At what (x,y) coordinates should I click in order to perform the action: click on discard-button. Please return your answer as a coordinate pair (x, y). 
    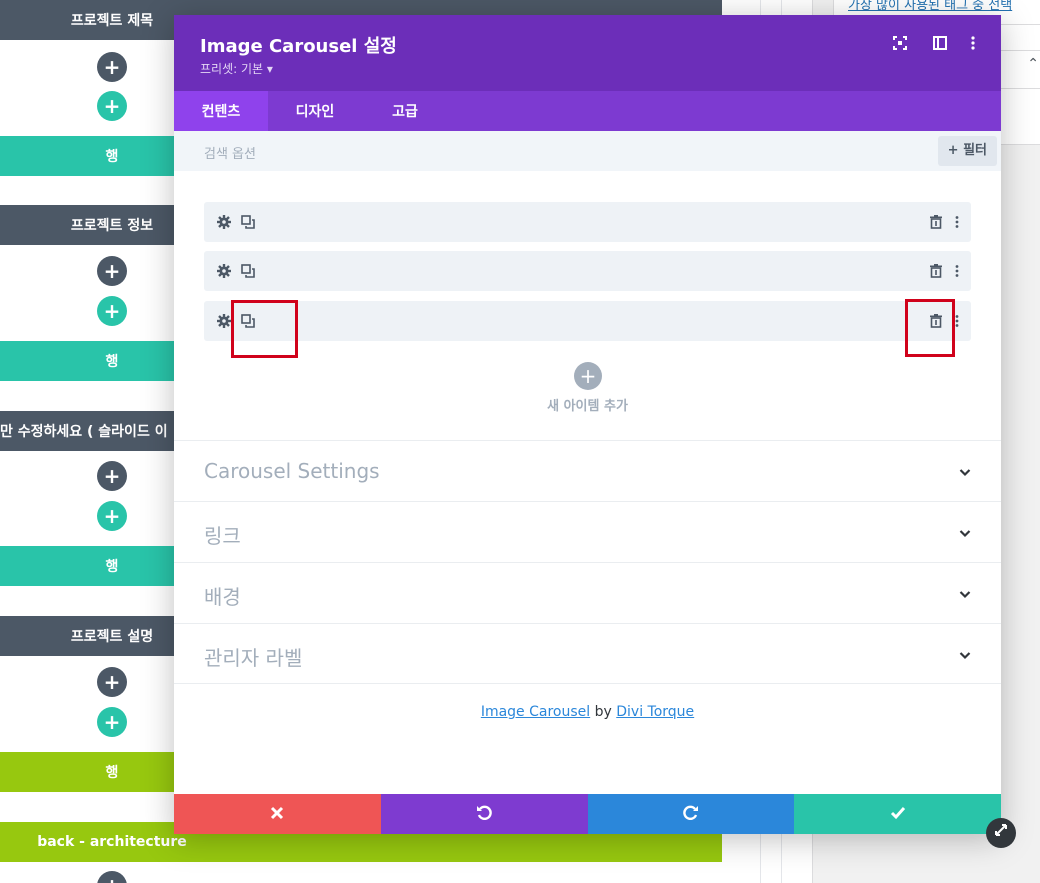
    Looking at the image, I should click on (277, 814).